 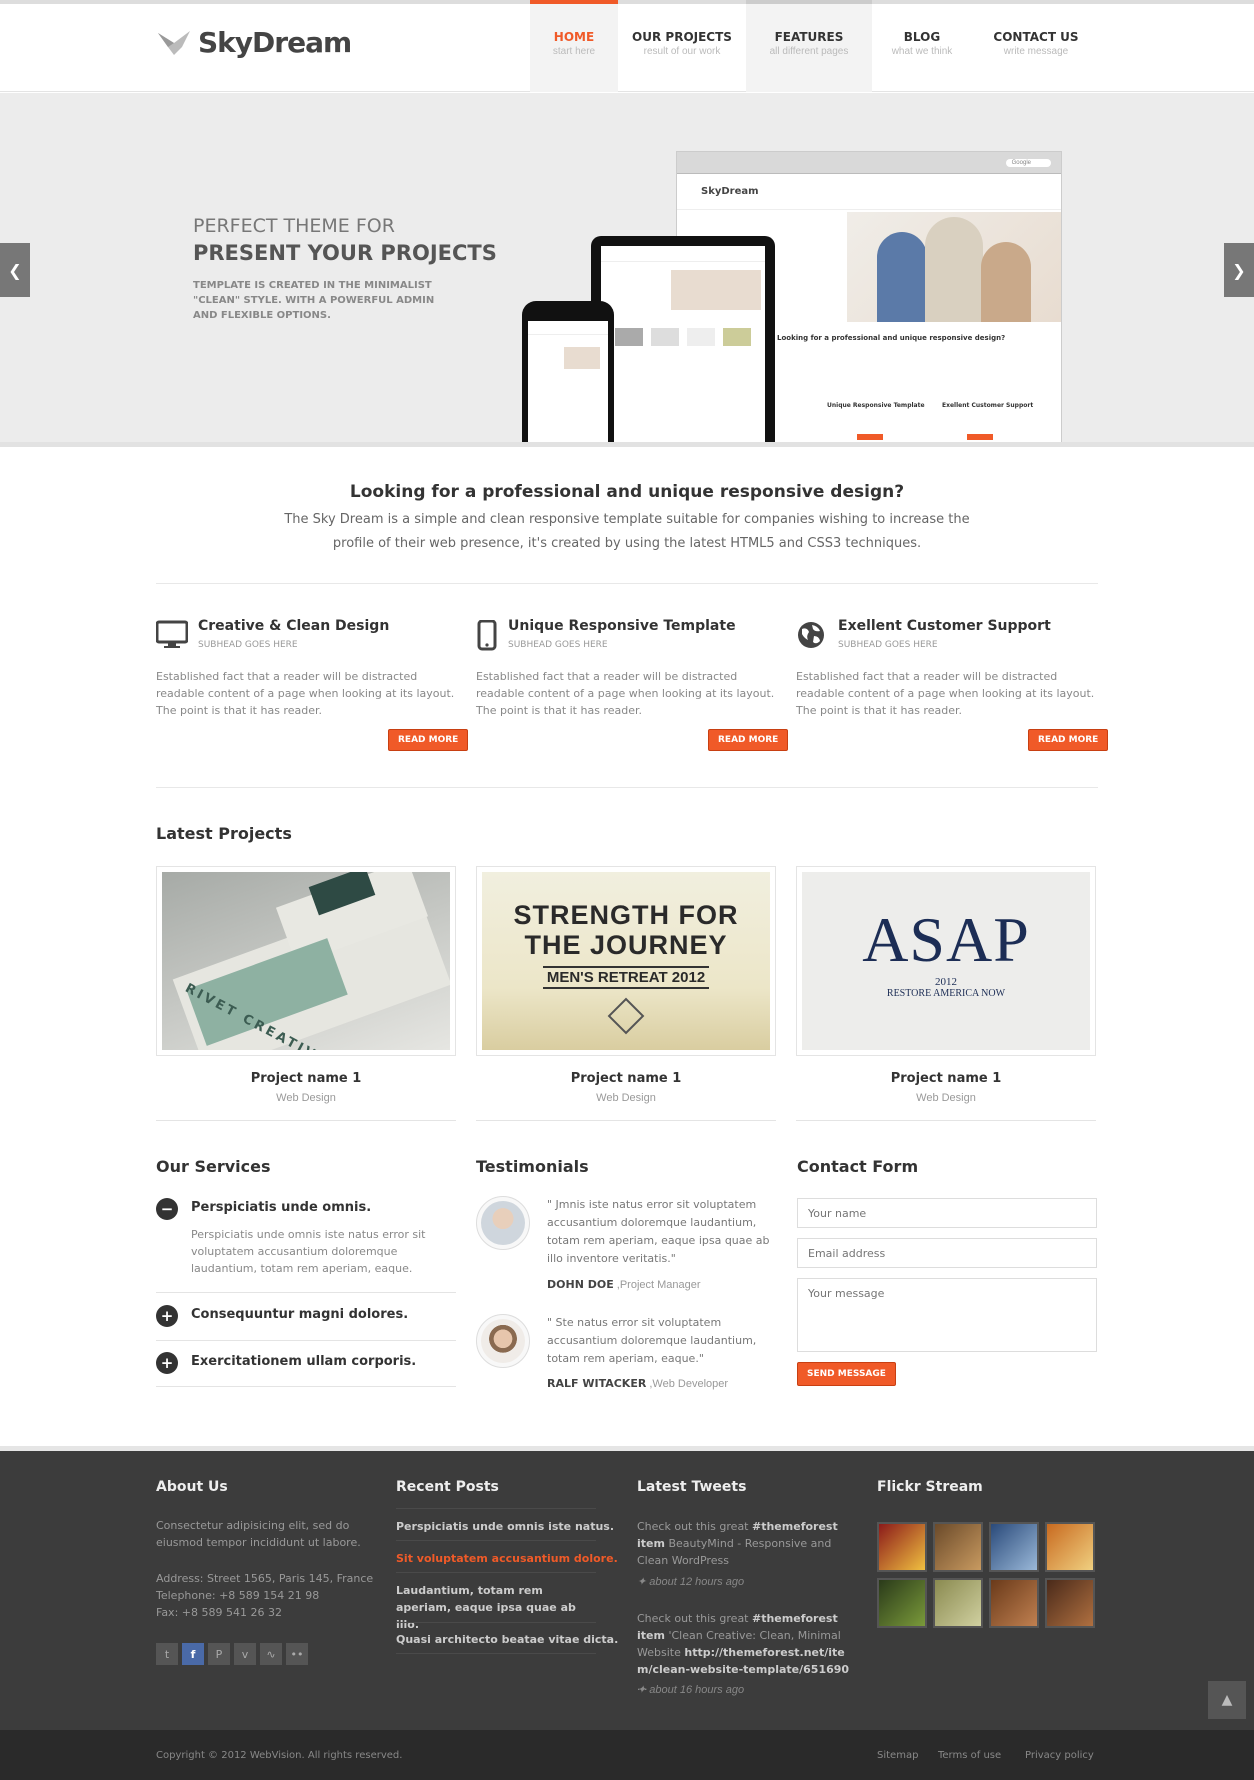 What do you see at coordinates (271, 1654) in the screenshot?
I see `rss-icon: ∿` at bounding box center [271, 1654].